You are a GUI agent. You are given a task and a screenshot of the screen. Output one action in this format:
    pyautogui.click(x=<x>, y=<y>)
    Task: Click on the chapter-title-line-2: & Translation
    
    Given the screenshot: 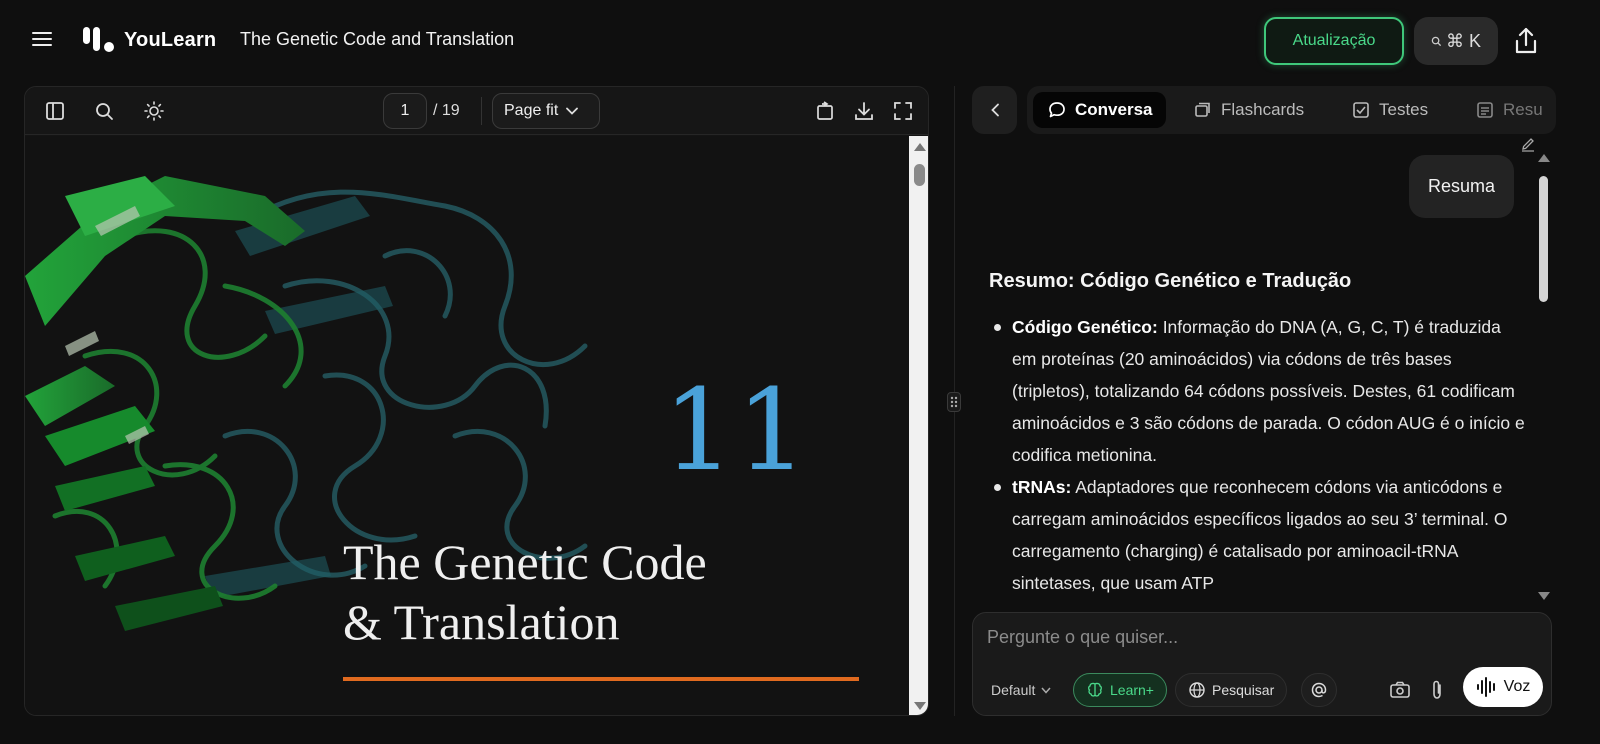 What is the action you would take?
    pyautogui.click(x=481, y=622)
    